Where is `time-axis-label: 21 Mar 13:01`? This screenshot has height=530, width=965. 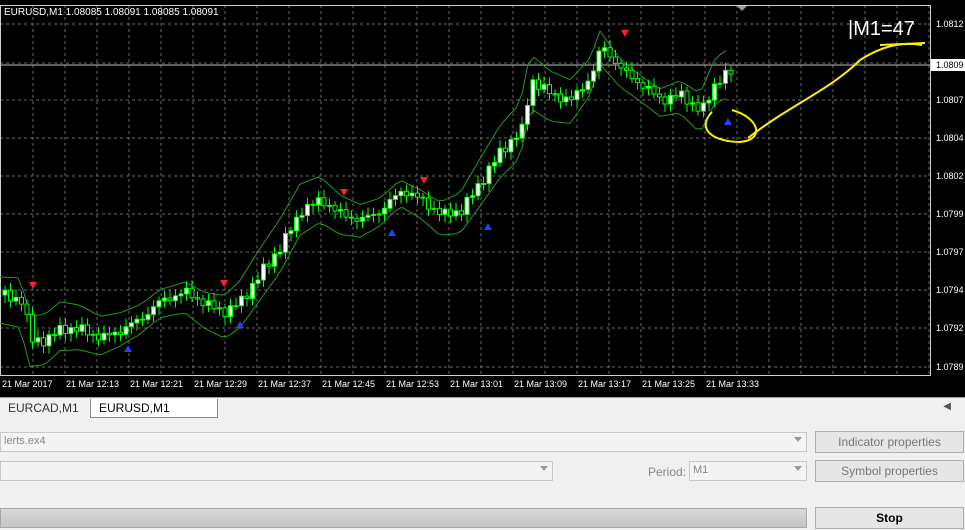 time-axis-label: 21 Mar 13:01 is located at coordinates (476, 384).